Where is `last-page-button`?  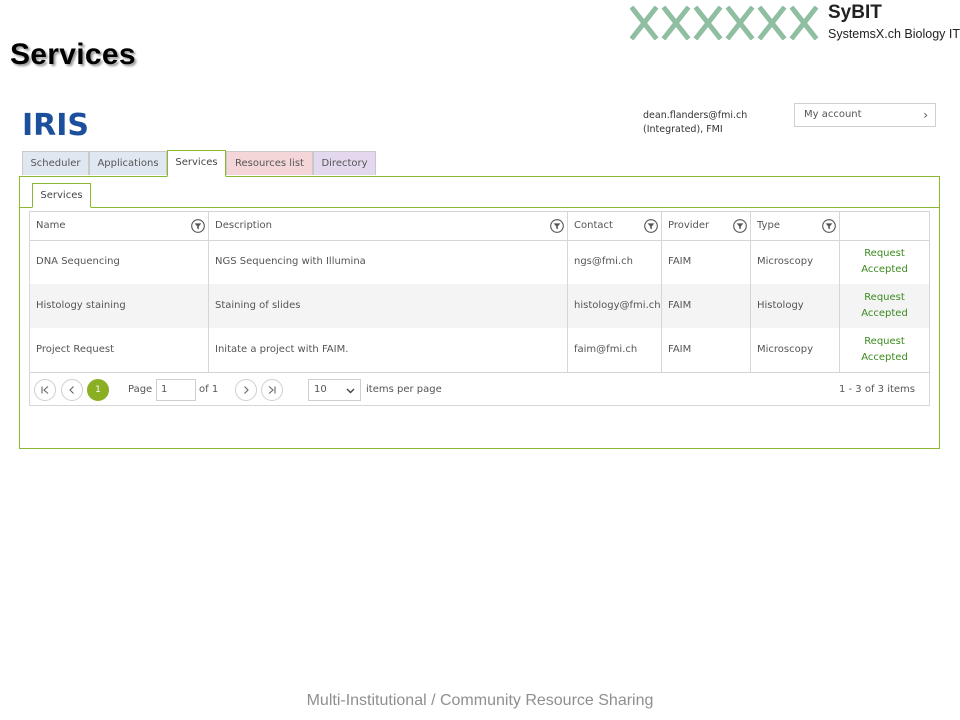
last-page-button is located at coordinates (272, 390).